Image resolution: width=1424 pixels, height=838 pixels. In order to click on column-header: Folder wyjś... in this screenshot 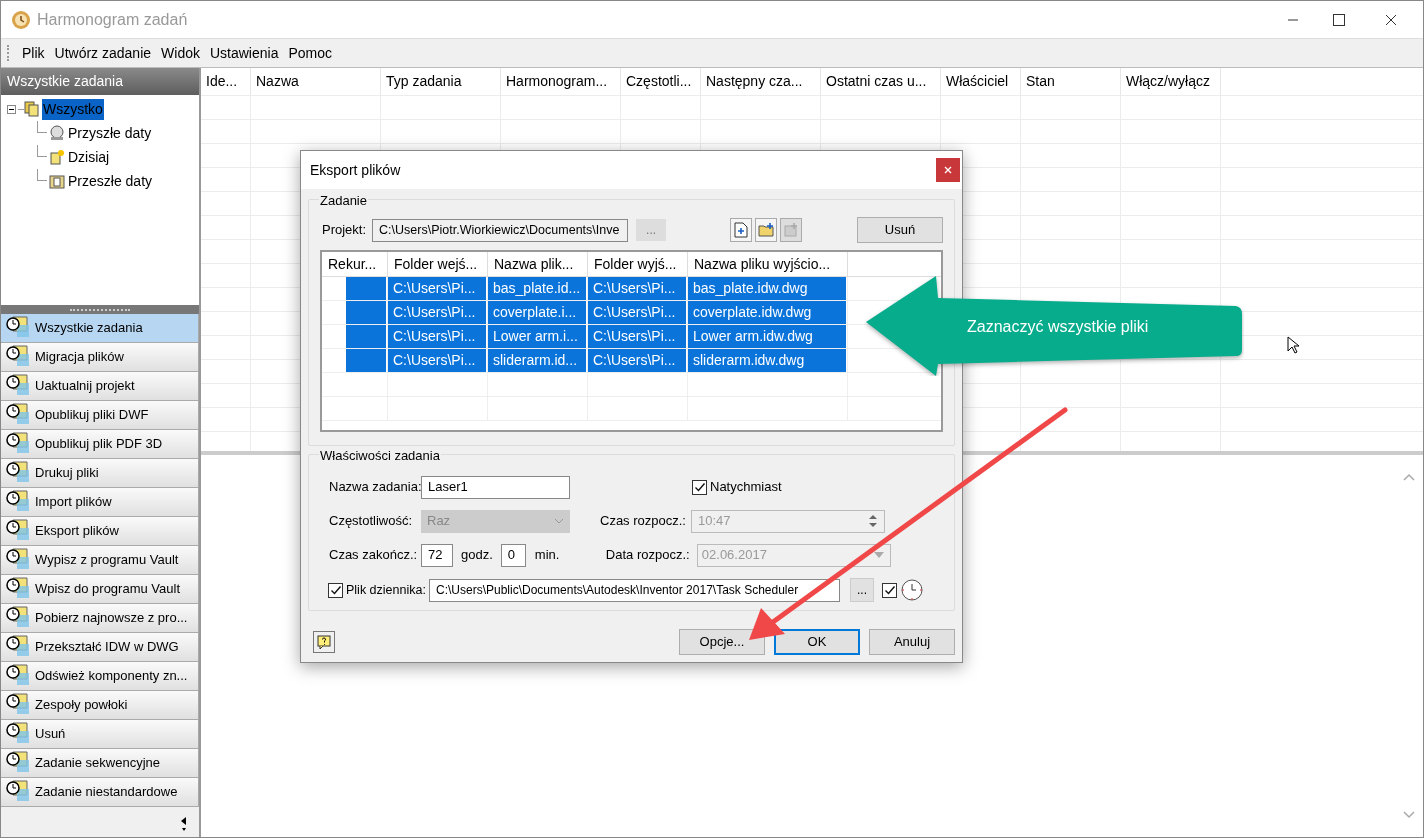, I will do `click(638, 264)`.